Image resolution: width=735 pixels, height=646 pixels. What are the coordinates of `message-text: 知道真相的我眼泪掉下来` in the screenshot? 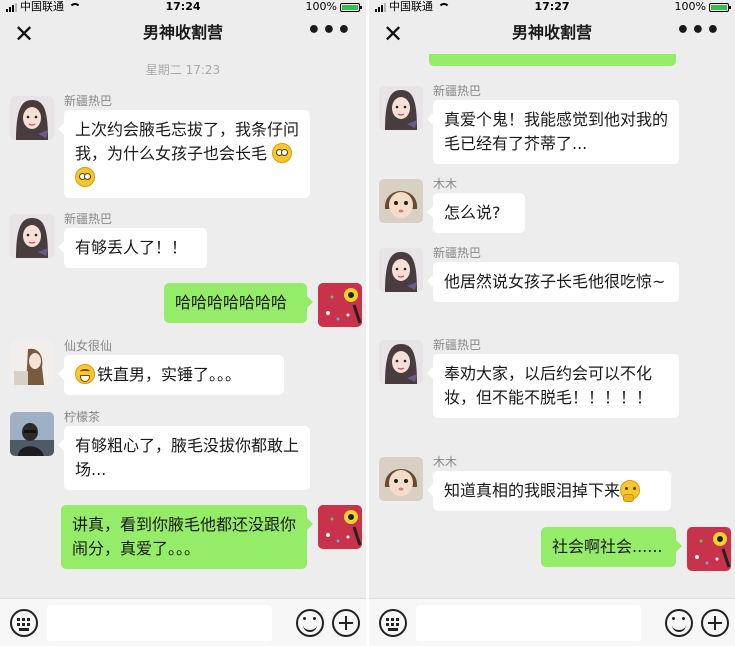 It's located at (532, 490).